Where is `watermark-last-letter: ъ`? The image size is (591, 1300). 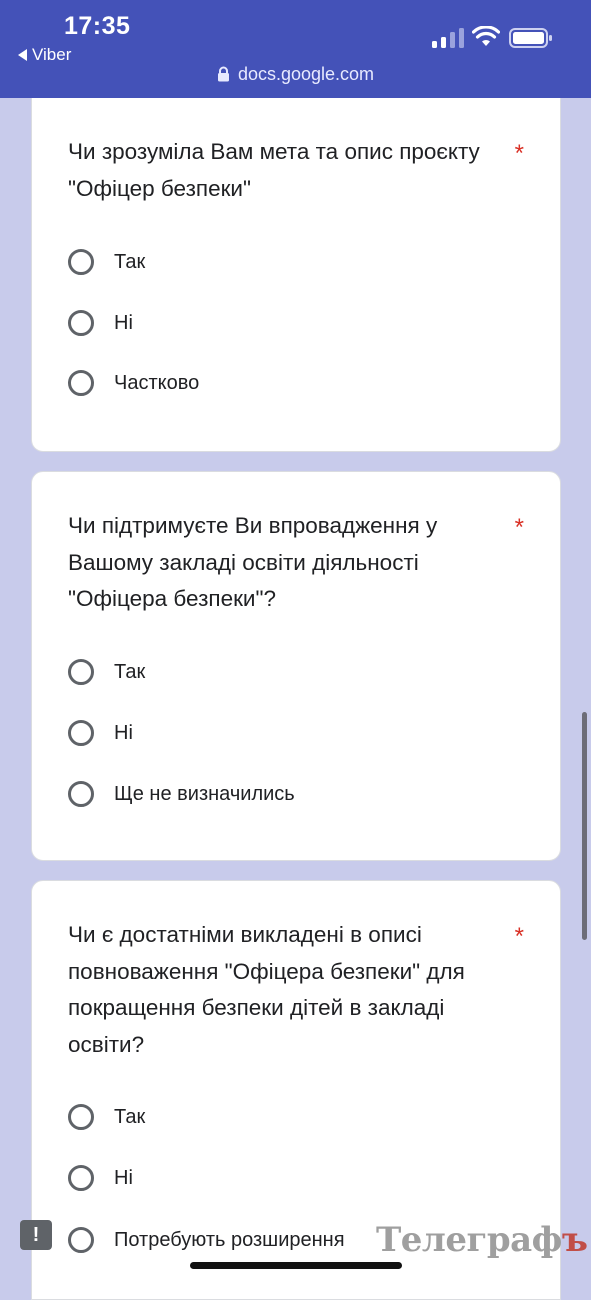 watermark-last-letter: ъ is located at coordinates (574, 1240).